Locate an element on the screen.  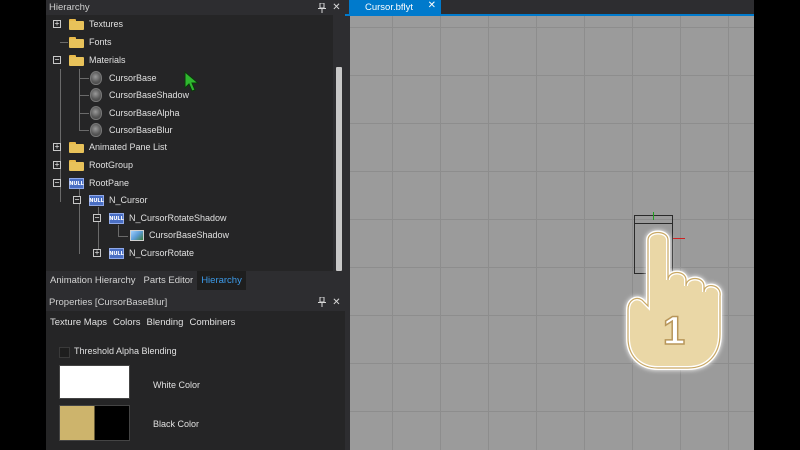
tree-item-n-cursor: − NULL N_Cursor is located at coordinates (189, 200).